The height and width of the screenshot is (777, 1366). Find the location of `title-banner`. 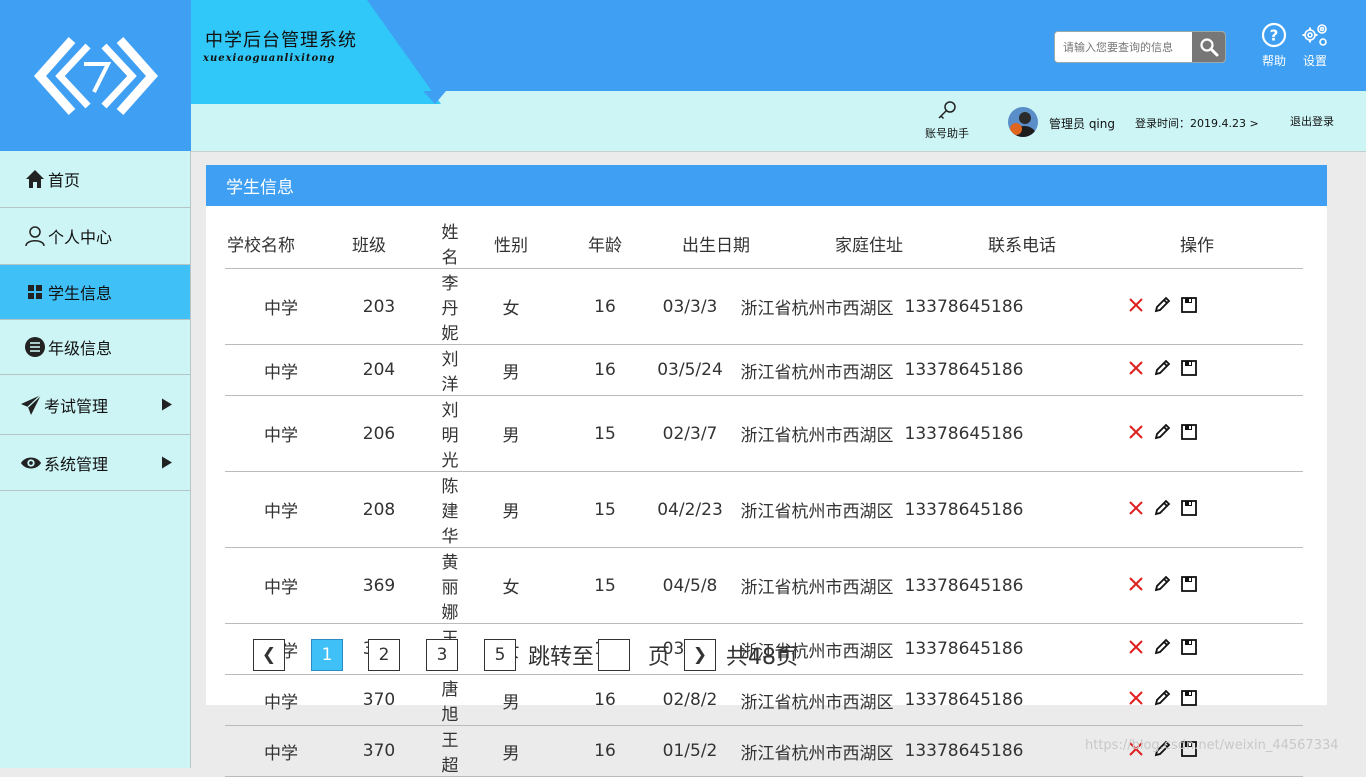

title-banner is located at coordinates (318, 52).